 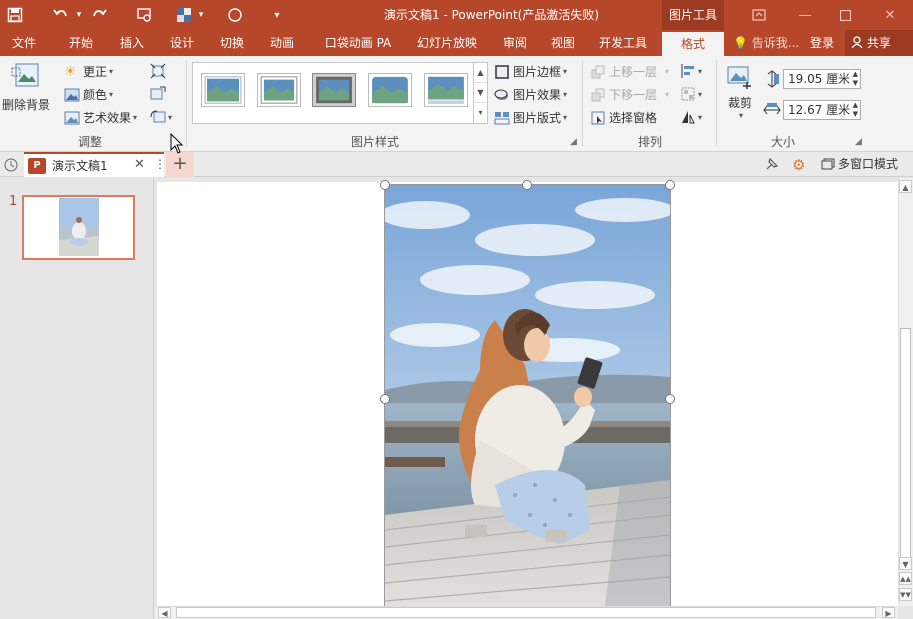 I want to click on reset-picture-icon: ▾, so click(x=161, y=117).